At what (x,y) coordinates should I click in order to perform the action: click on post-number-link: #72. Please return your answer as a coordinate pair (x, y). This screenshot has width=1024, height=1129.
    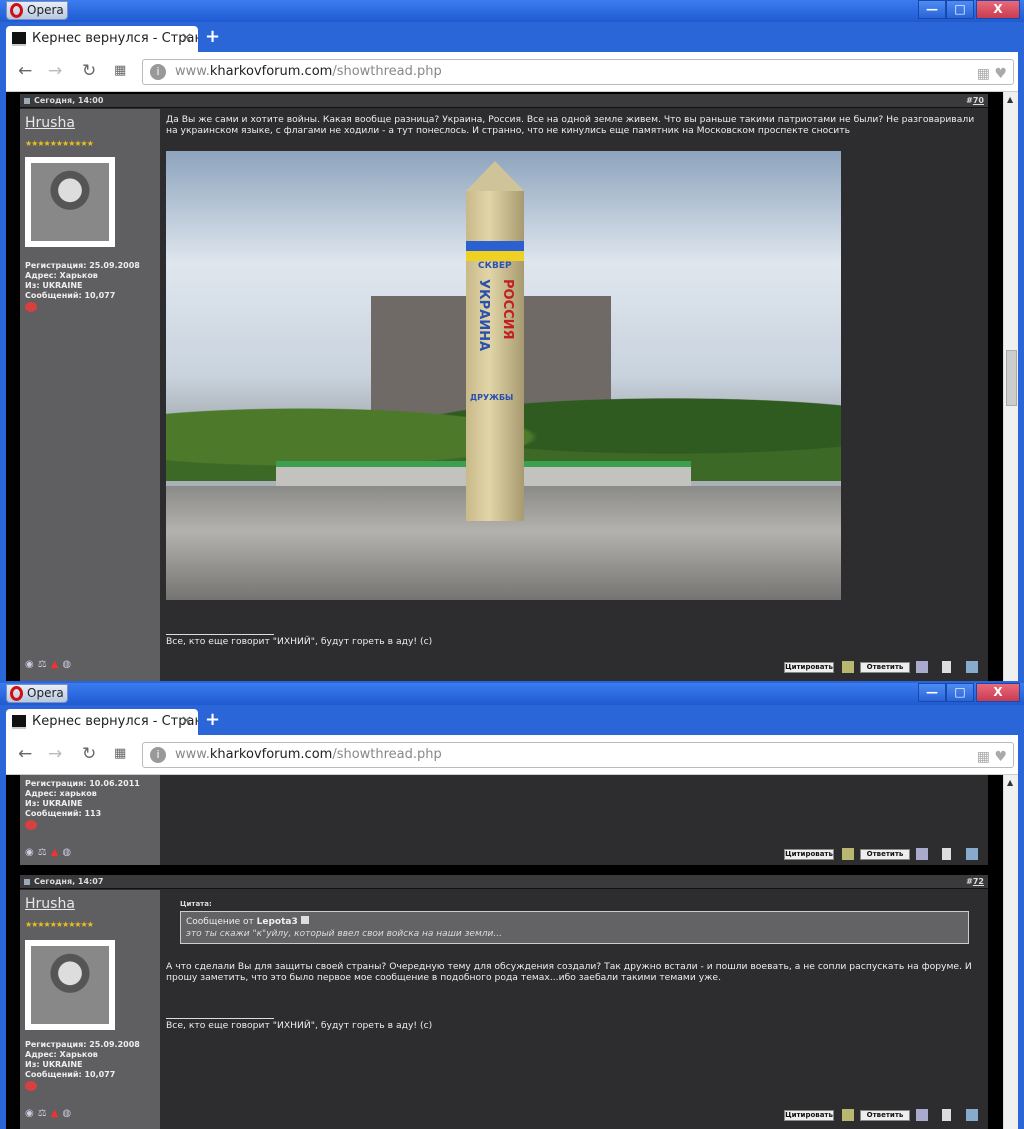
    Looking at the image, I should click on (975, 882).